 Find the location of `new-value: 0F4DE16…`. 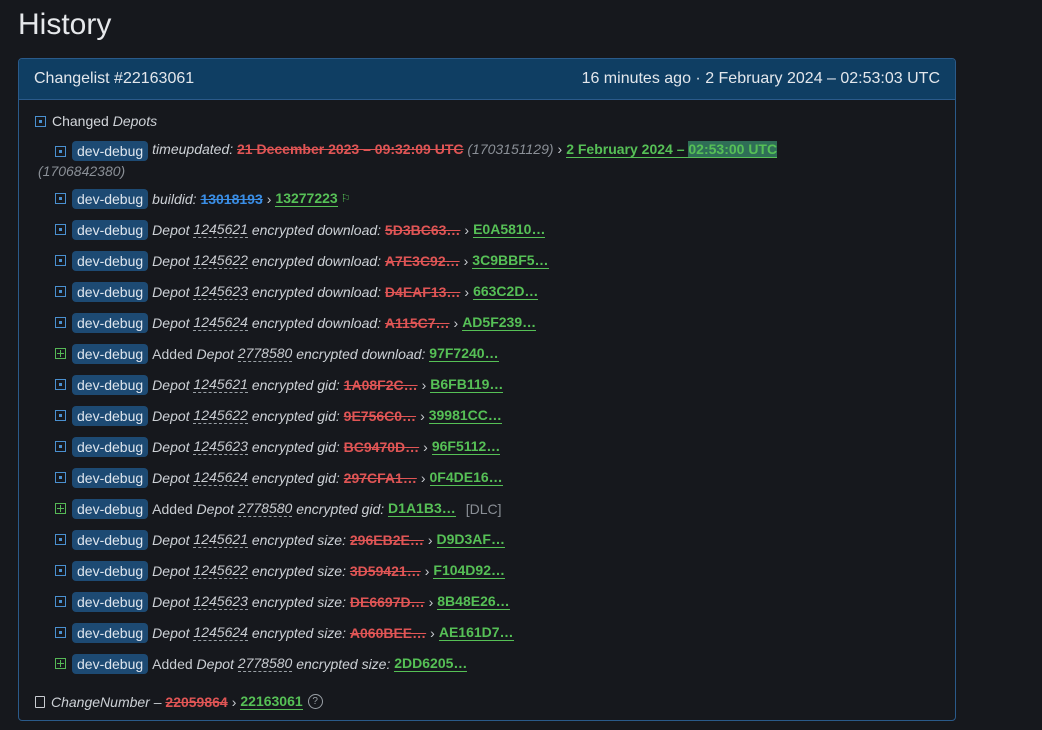

new-value: 0F4DE16… is located at coordinates (466, 477).